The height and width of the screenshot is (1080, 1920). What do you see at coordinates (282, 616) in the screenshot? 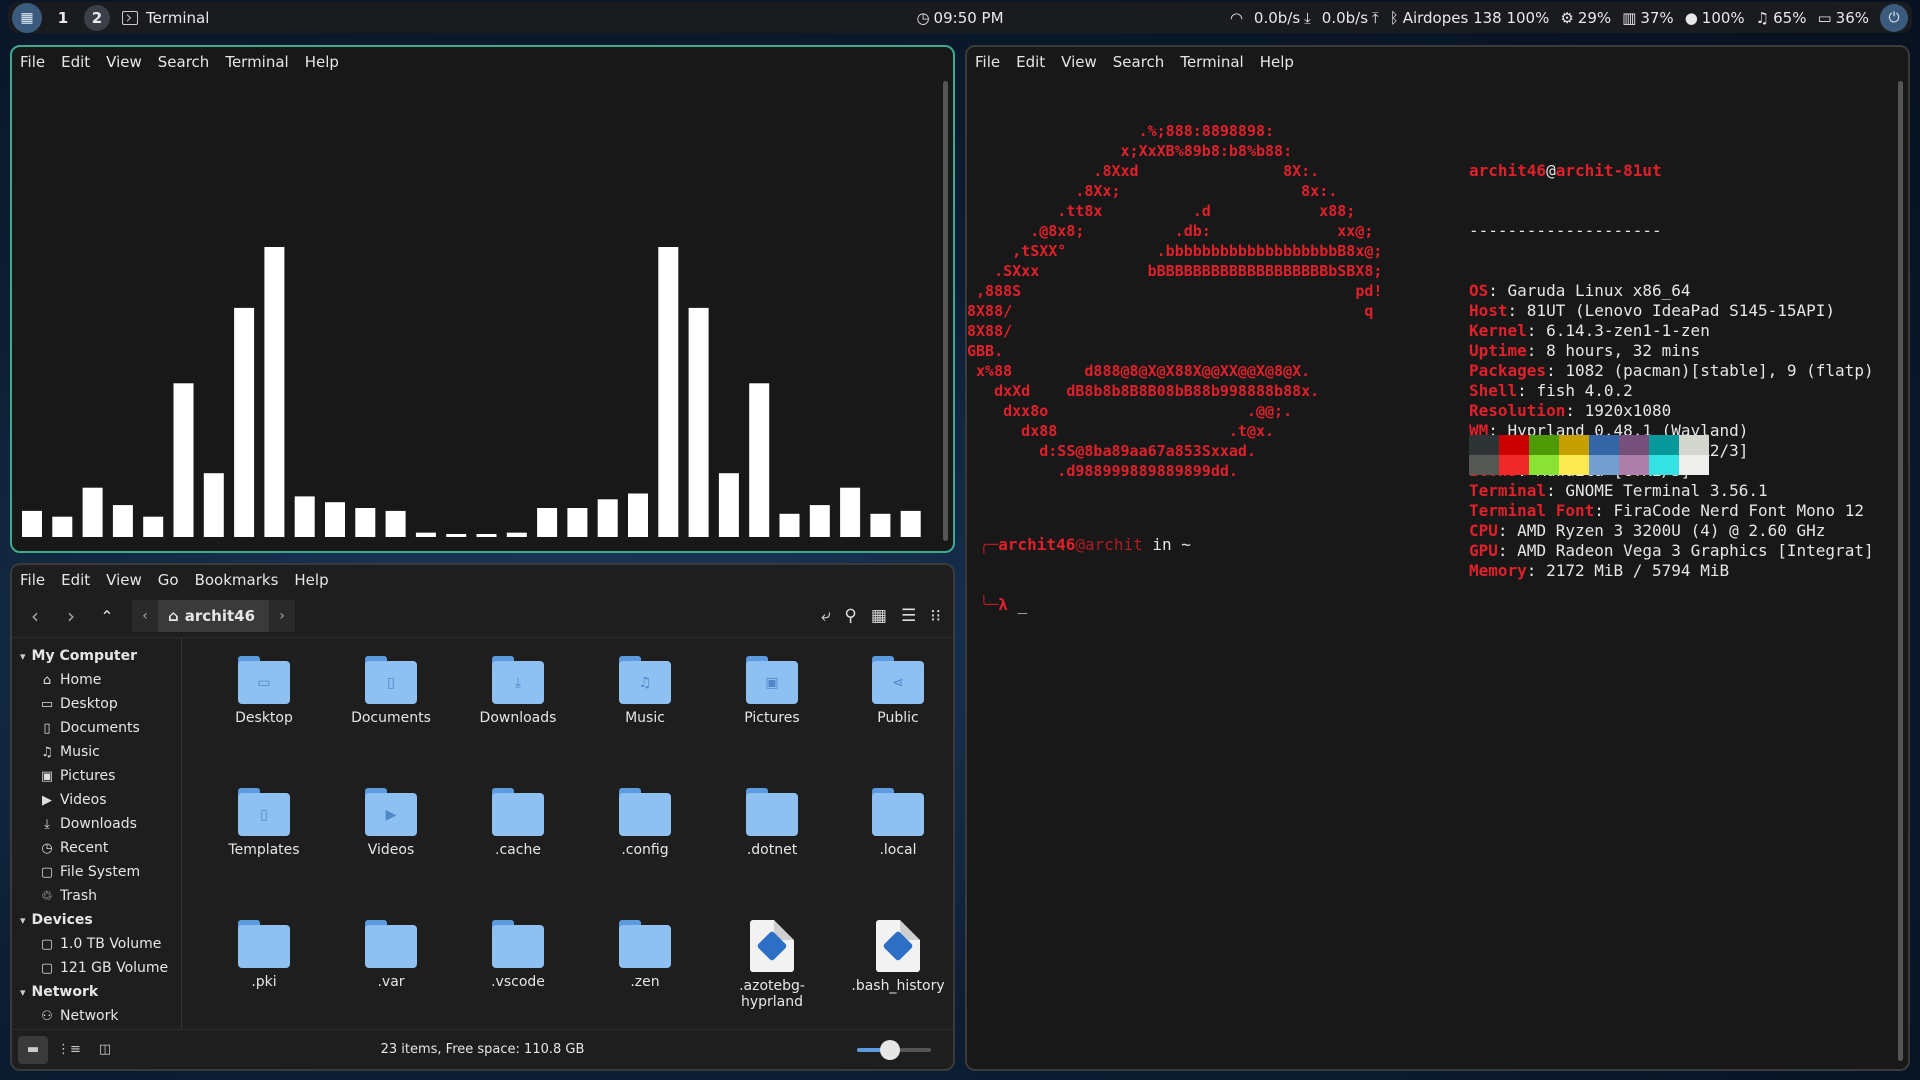
I see `breadcrumb-right-button: ›` at bounding box center [282, 616].